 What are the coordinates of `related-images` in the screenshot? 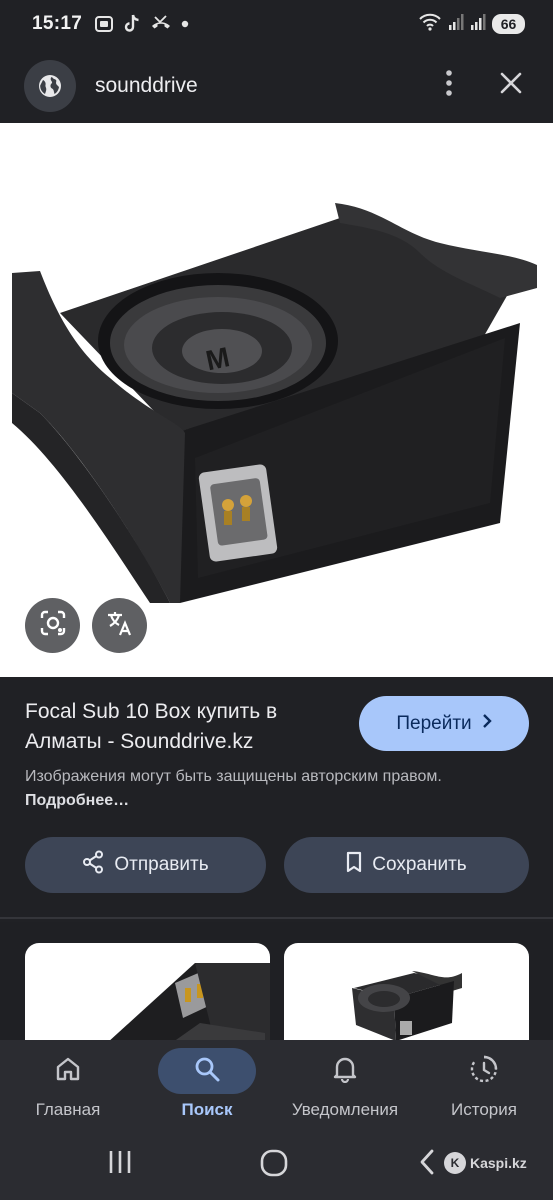 It's located at (276, 982).